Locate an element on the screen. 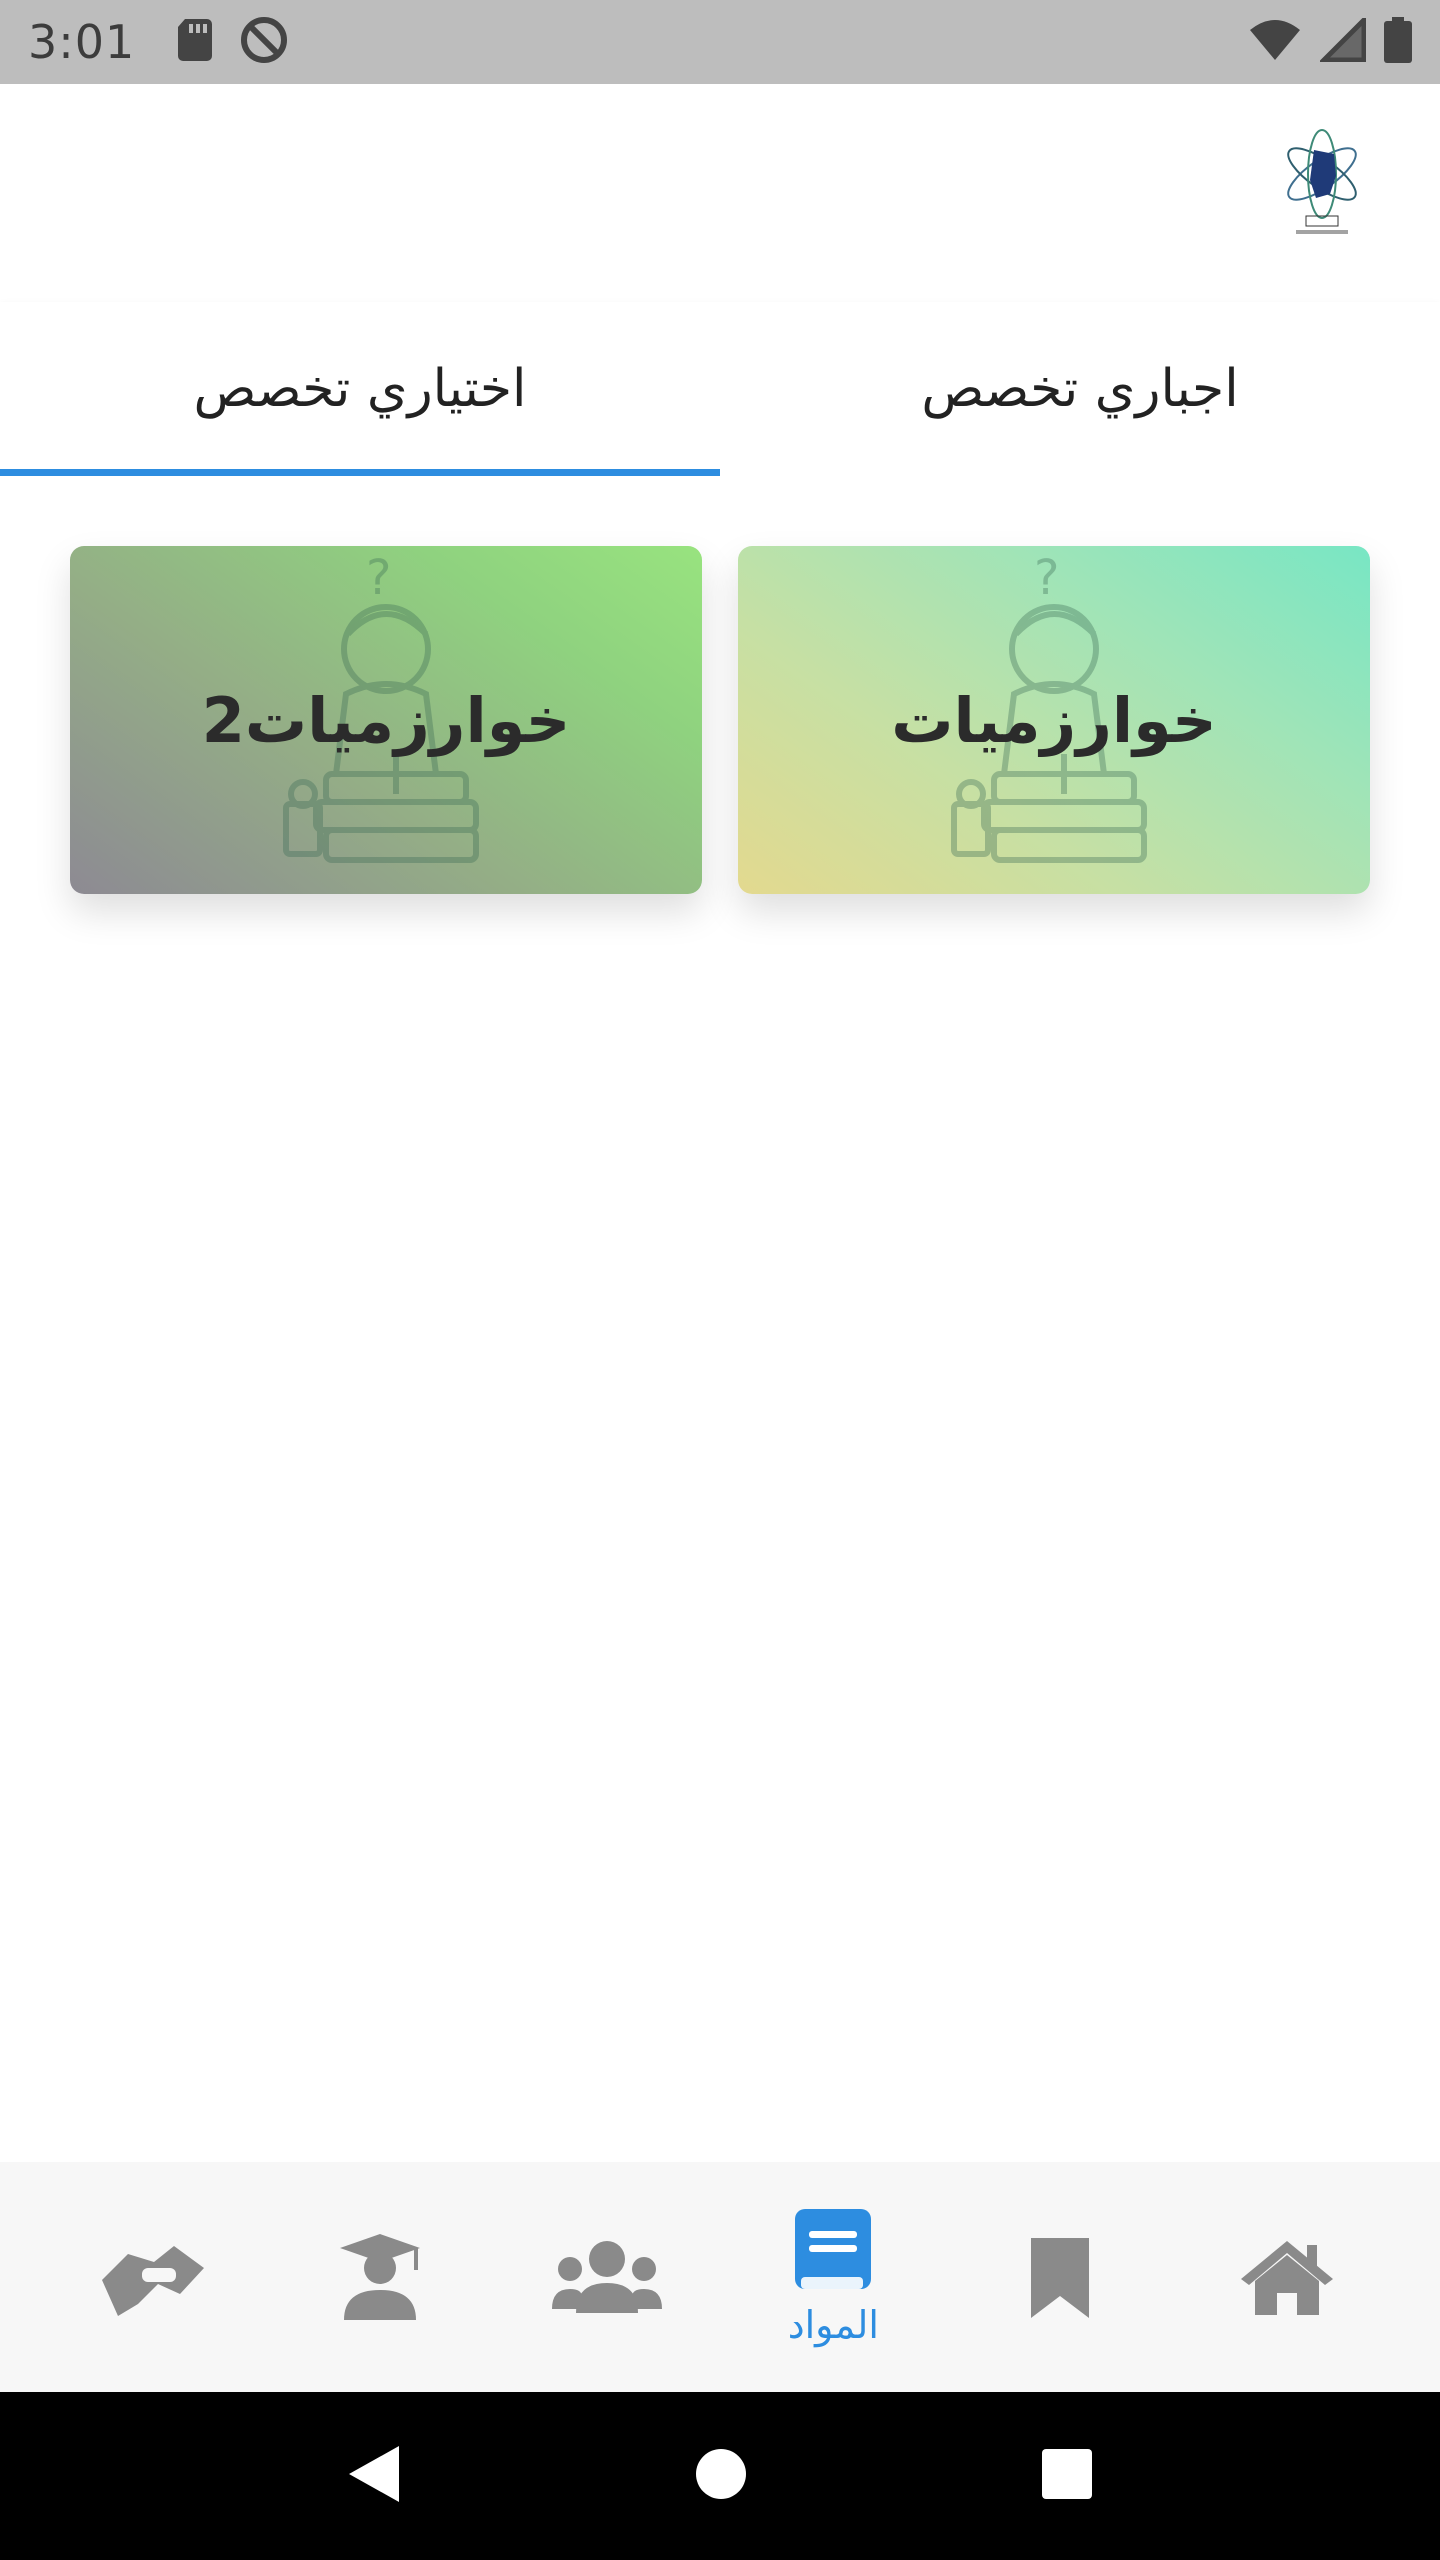  users-group-icon is located at coordinates (606, 2277).